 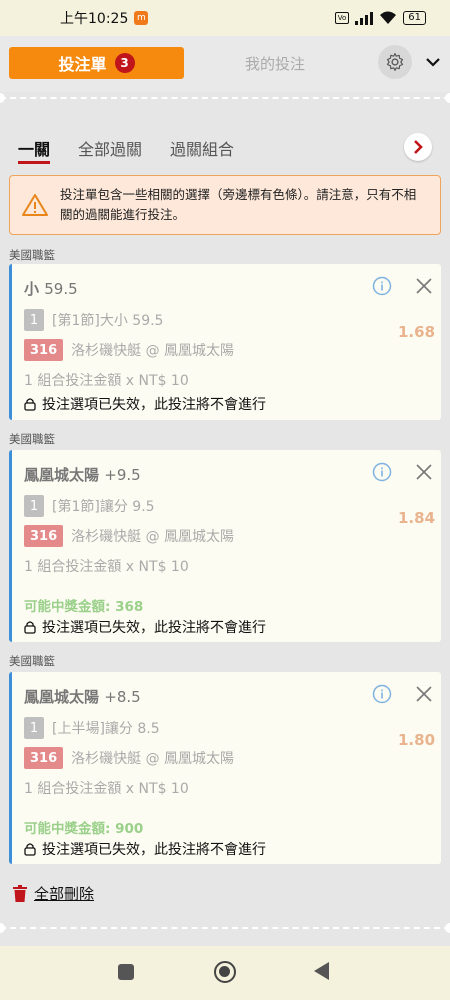 I want to click on selection-line: +9.5, so click(x=122, y=475).